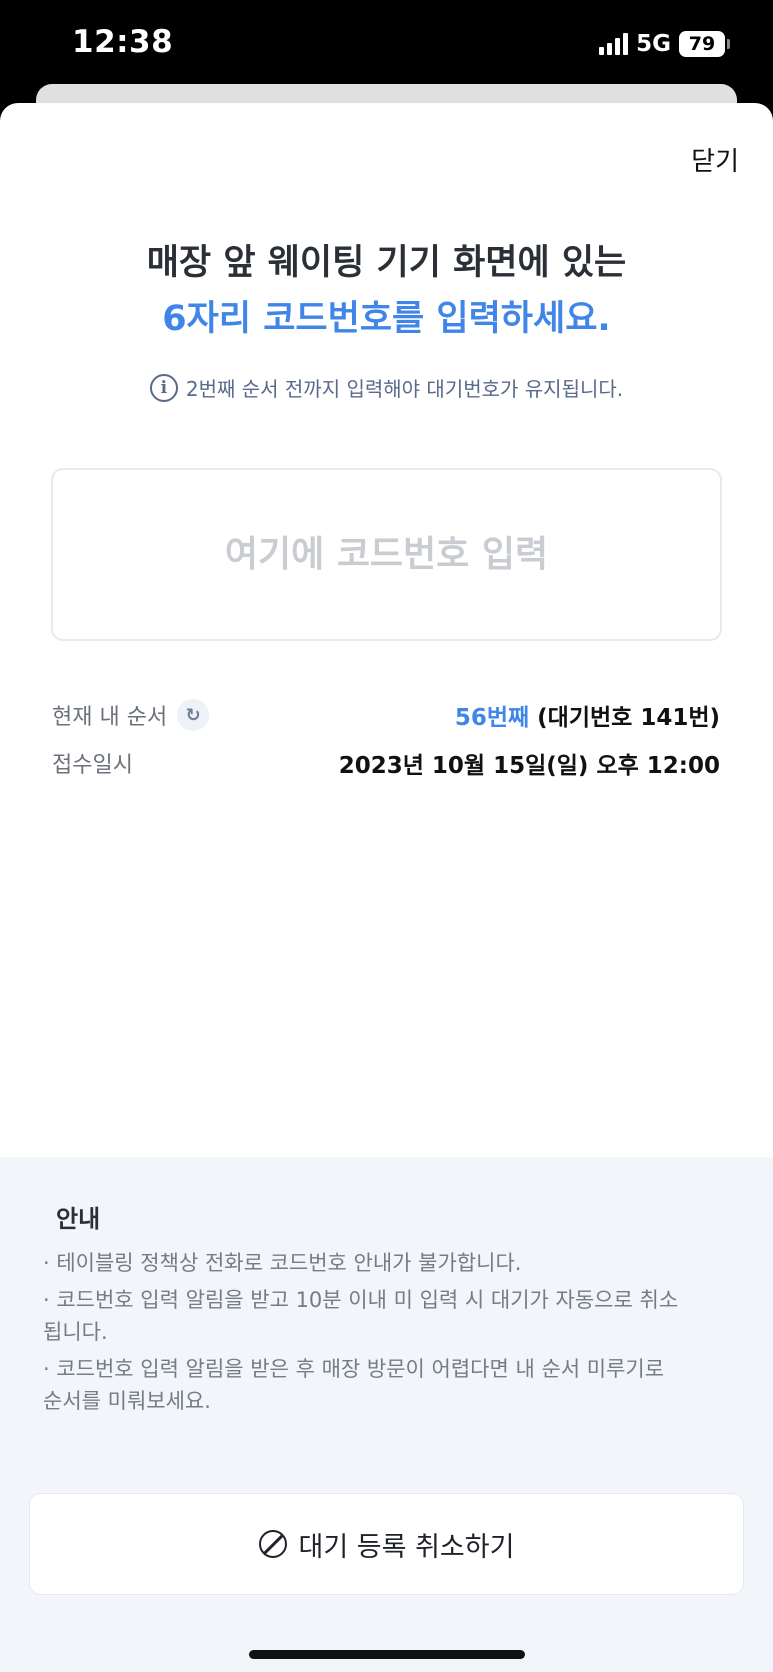  Describe the element at coordinates (614, 44) in the screenshot. I see `signal-icon` at that location.